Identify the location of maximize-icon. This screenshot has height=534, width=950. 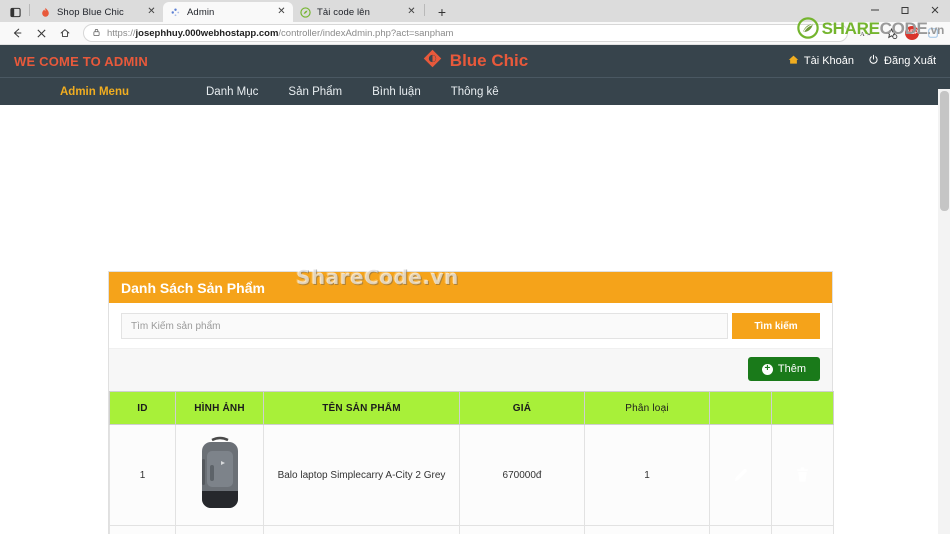
(905, 10).